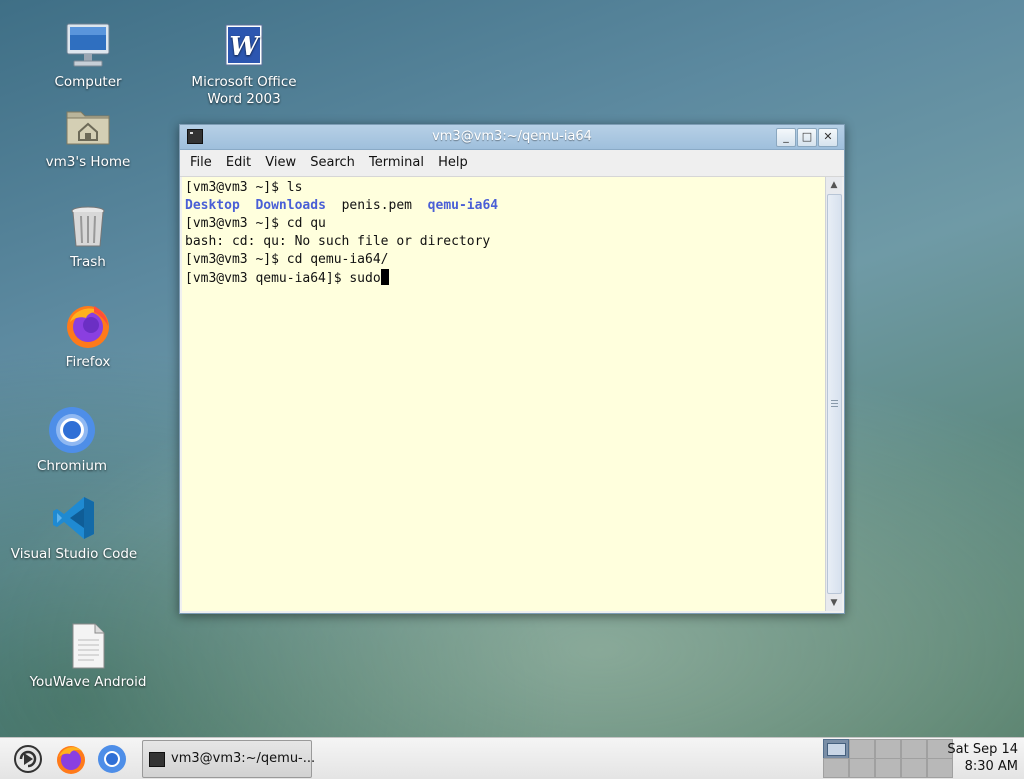  What do you see at coordinates (982, 749) in the screenshot?
I see `clock-date: Sat Sep 14` at bounding box center [982, 749].